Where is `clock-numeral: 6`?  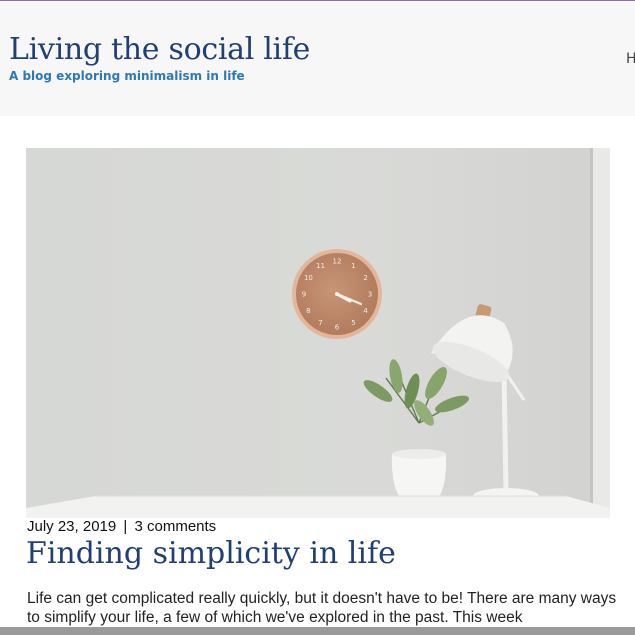 clock-numeral: 6 is located at coordinates (337, 328).